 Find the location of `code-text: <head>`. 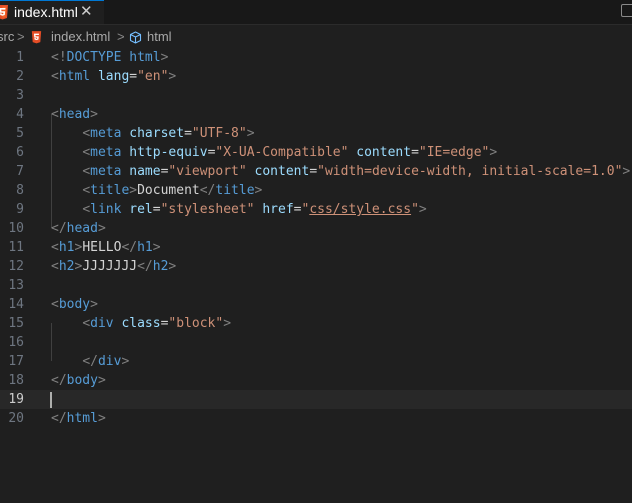

code-text: <head> is located at coordinates (74, 114).